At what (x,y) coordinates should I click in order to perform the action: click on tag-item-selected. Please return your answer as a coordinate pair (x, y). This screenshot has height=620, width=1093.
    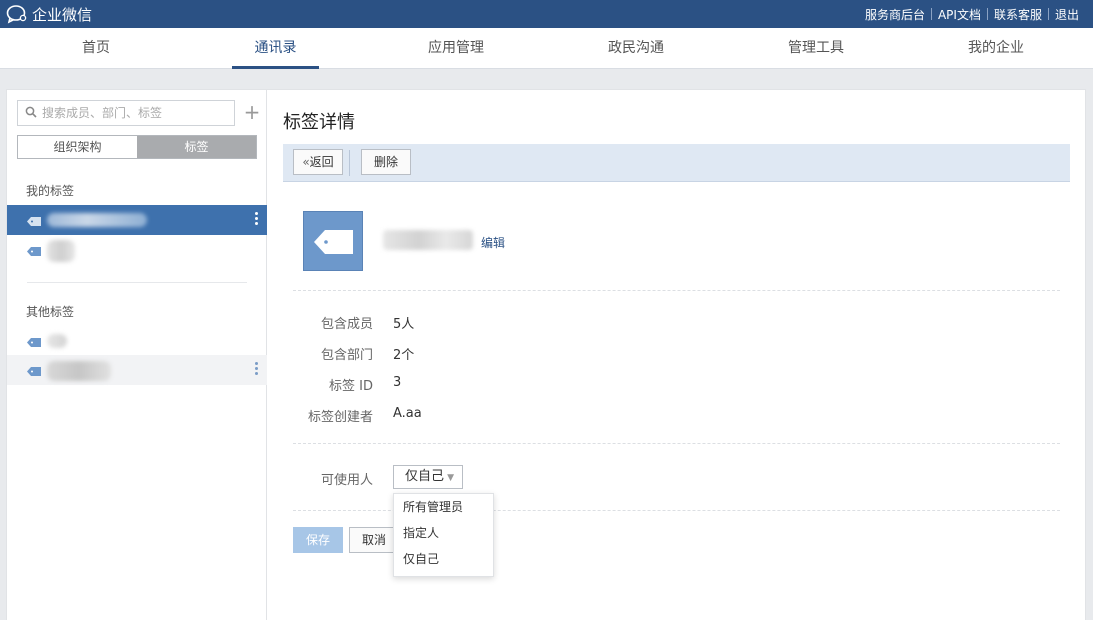
    Looking at the image, I should click on (137, 220).